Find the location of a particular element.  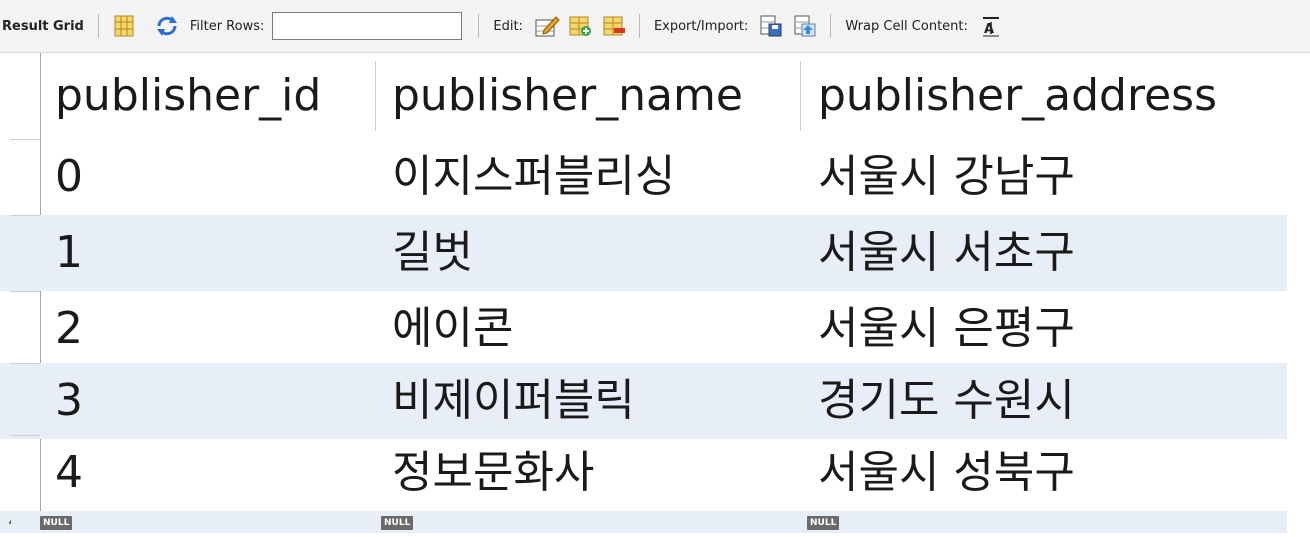

cell-publisher-name: 에이콘 is located at coordinates (452, 329).